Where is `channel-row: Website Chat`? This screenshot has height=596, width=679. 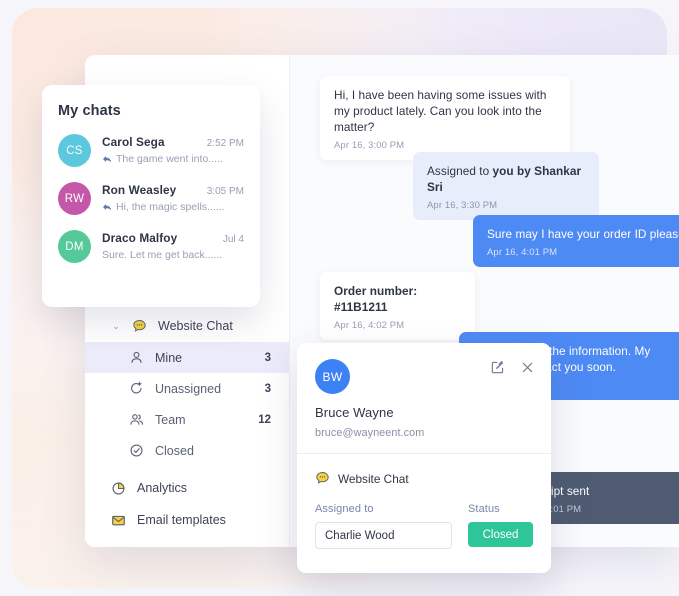 channel-row: Website Chat is located at coordinates (424, 478).